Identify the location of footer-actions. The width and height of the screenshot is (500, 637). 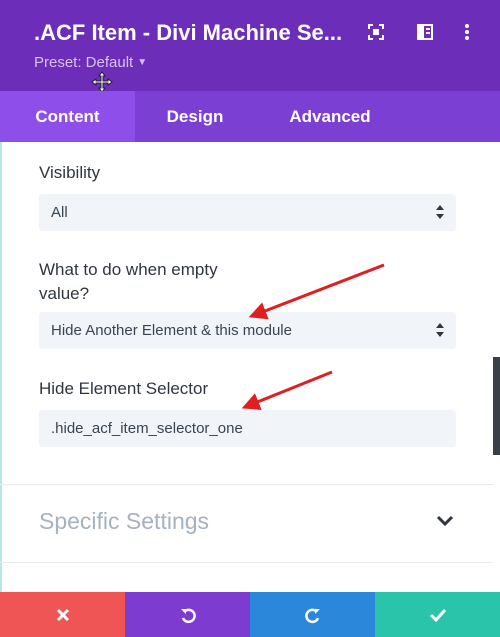
(250, 614).